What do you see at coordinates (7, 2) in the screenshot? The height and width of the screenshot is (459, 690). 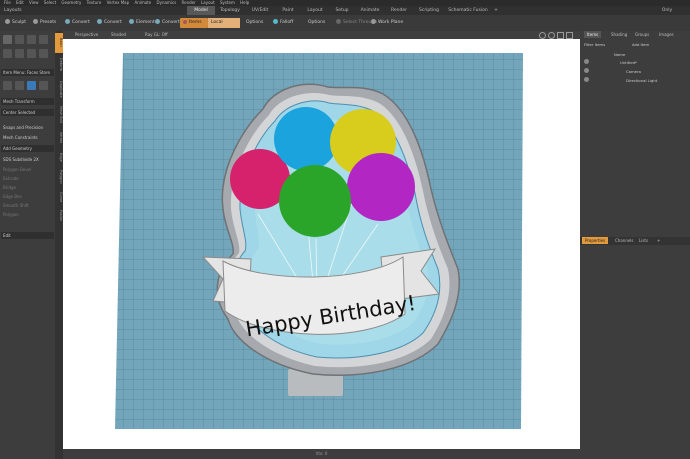 I see `menu-file: File` at bounding box center [7, 2].